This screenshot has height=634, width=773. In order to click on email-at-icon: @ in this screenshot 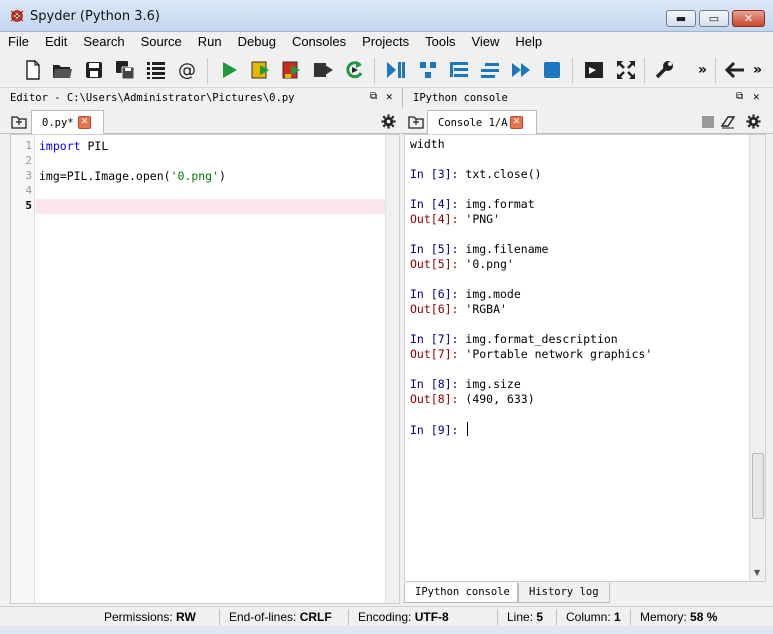, I will do `click(187, 70)`.